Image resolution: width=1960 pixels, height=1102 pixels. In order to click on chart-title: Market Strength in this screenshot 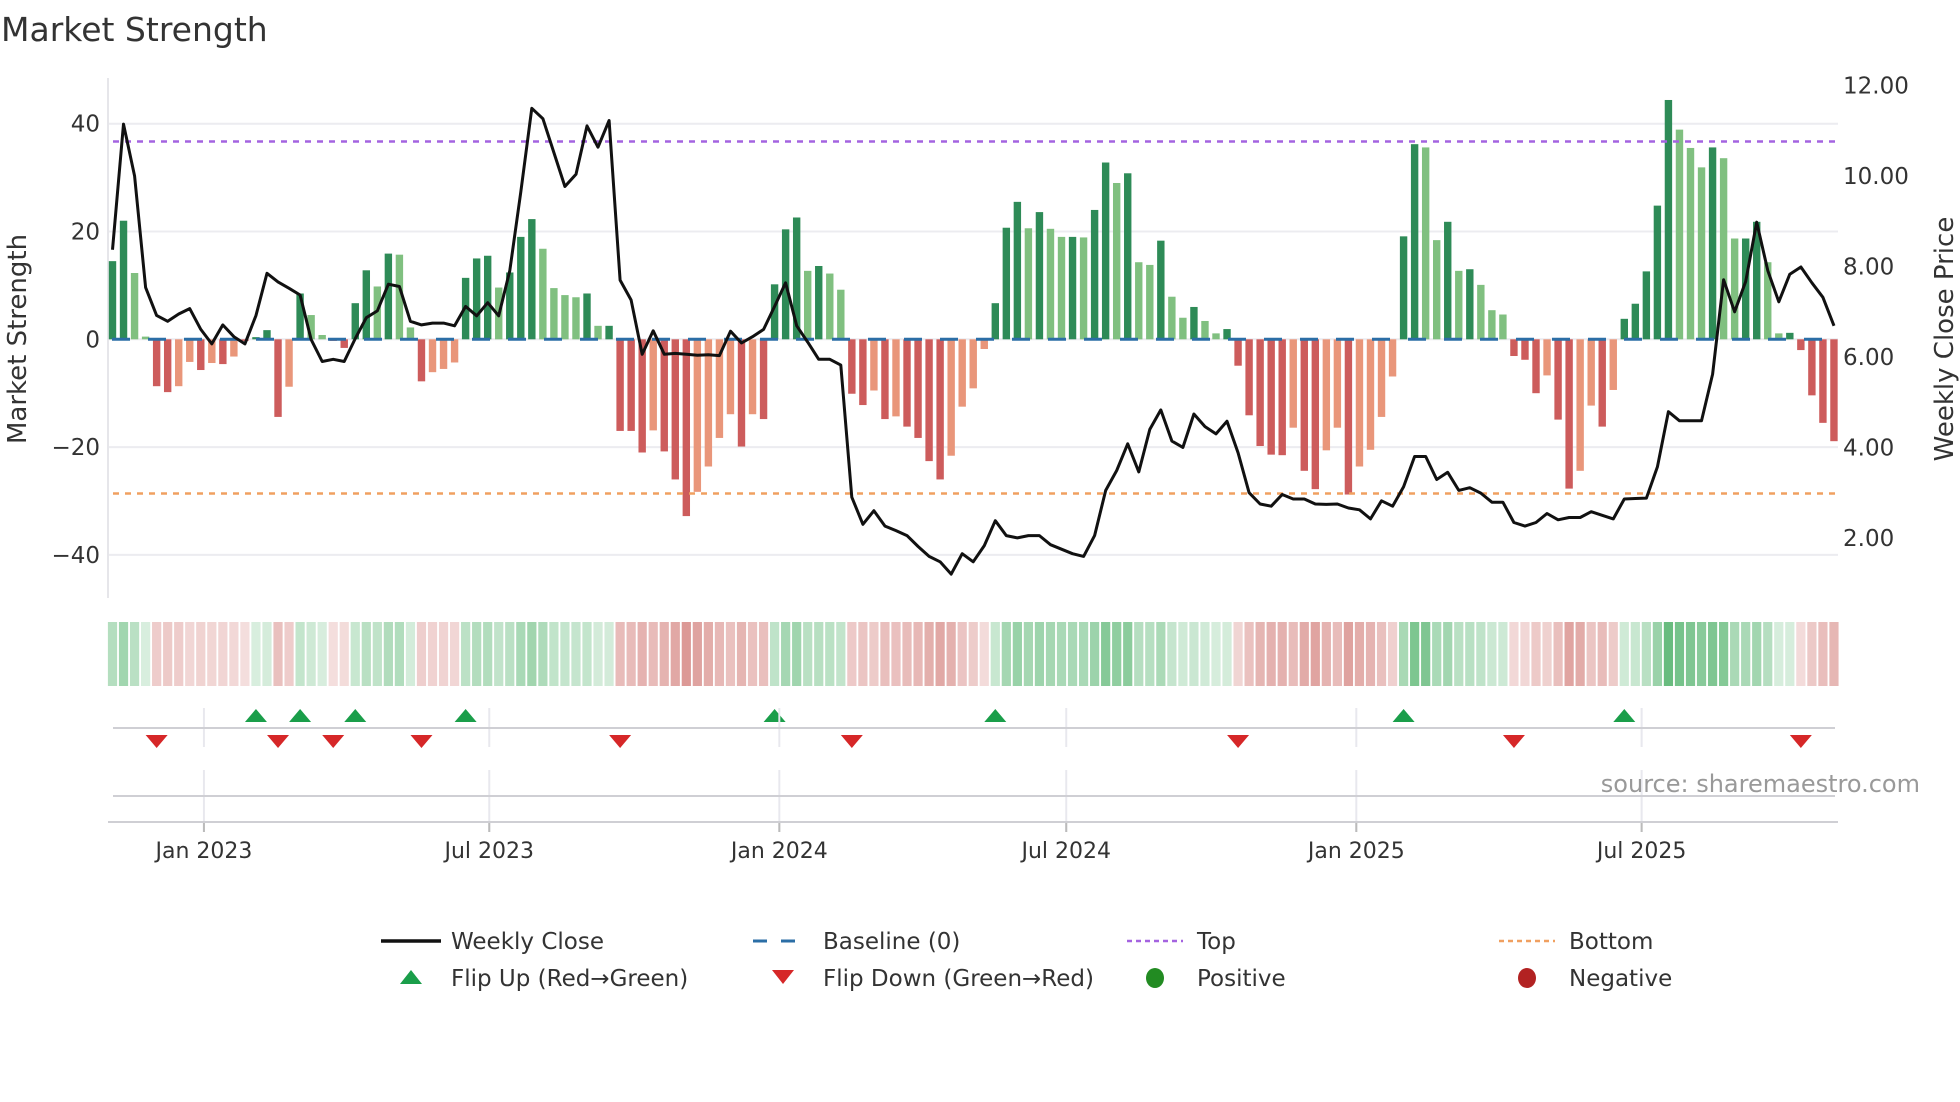, I will do `click(134, 29)`.